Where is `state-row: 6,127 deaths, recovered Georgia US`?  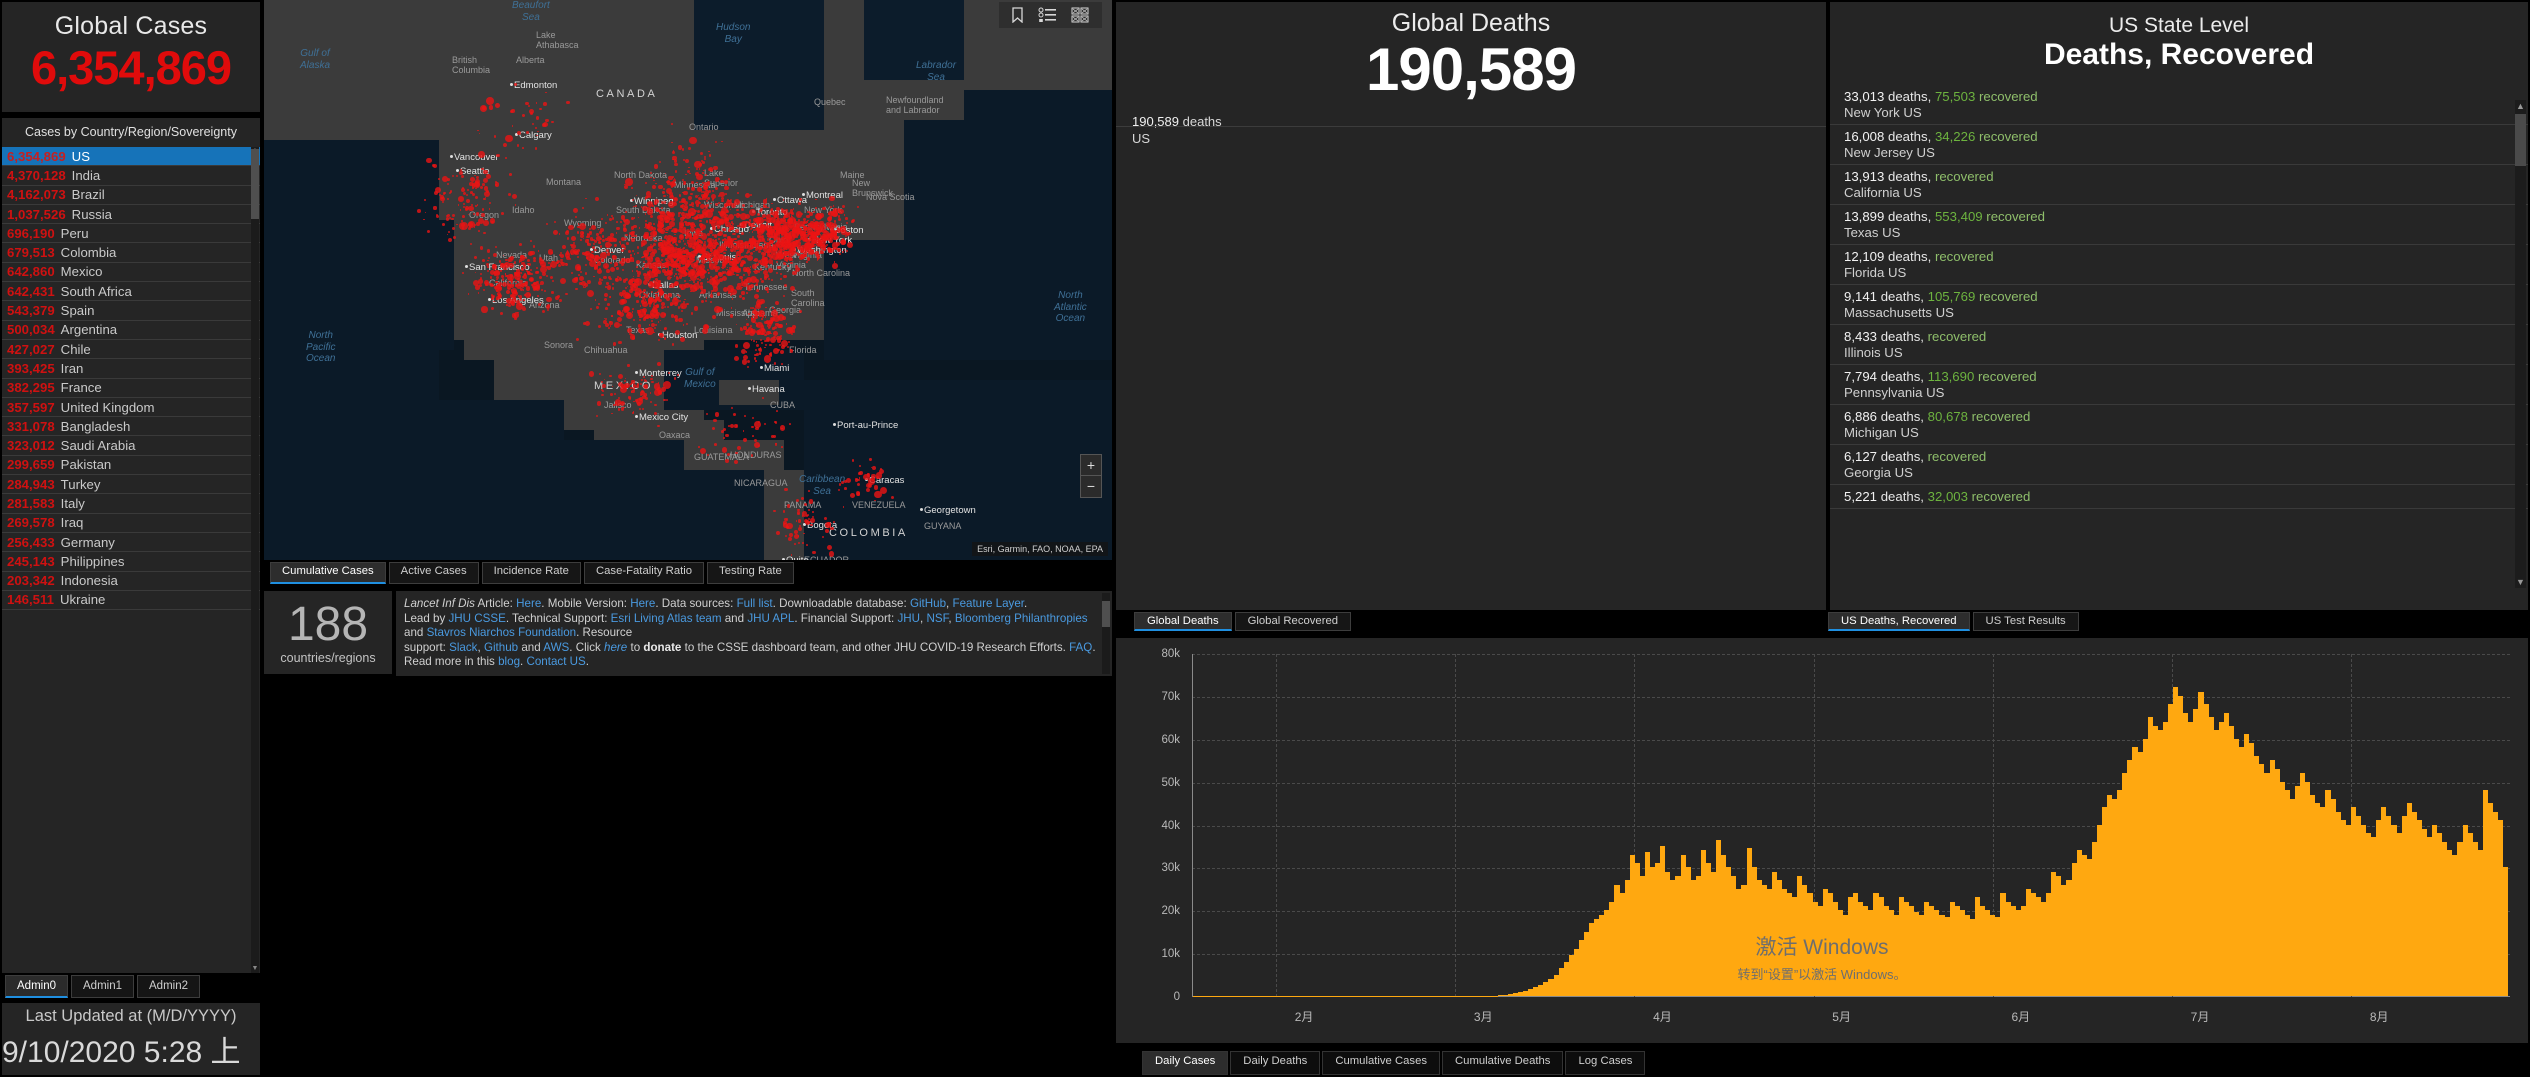
state-row: 6,127 deaths, recovered Georgia US is located at coordinates (2179, 465).